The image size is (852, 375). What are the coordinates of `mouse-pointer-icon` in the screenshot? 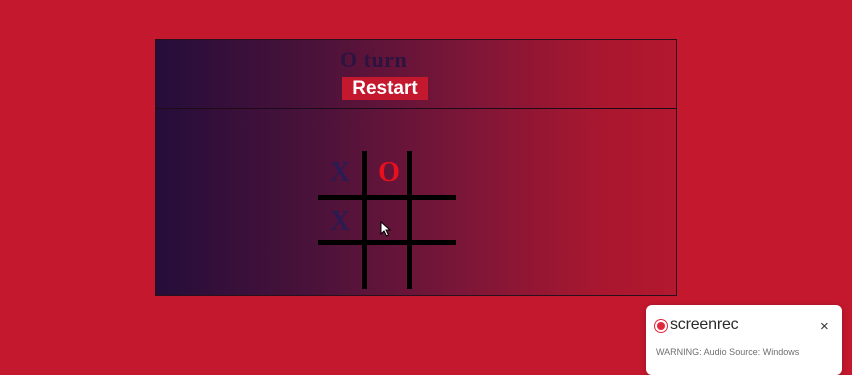 It's located at (386, 229).